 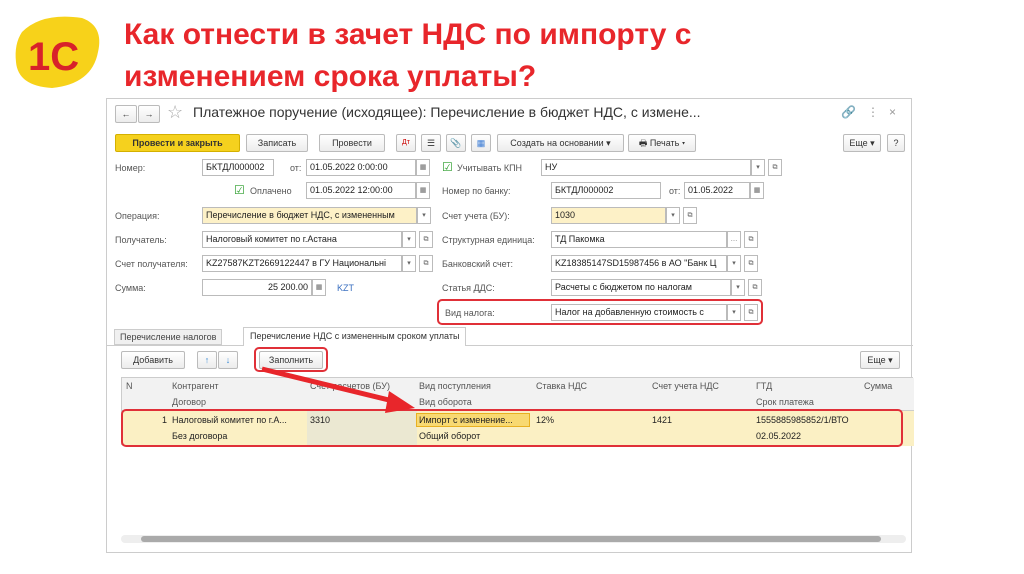 I want to click on red-arrow, so click(x=338, y=389).